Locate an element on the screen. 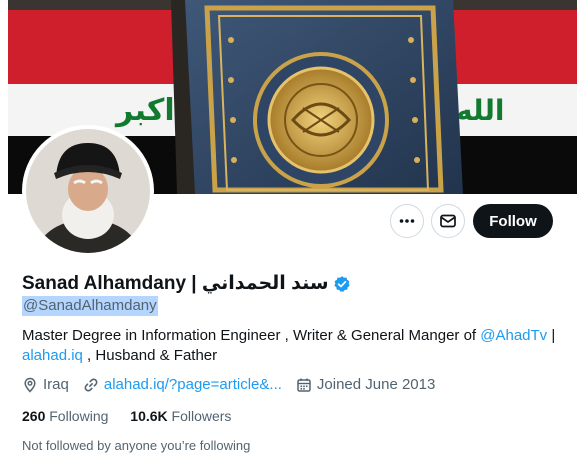  link-icon is located at coordinates (91, 384).